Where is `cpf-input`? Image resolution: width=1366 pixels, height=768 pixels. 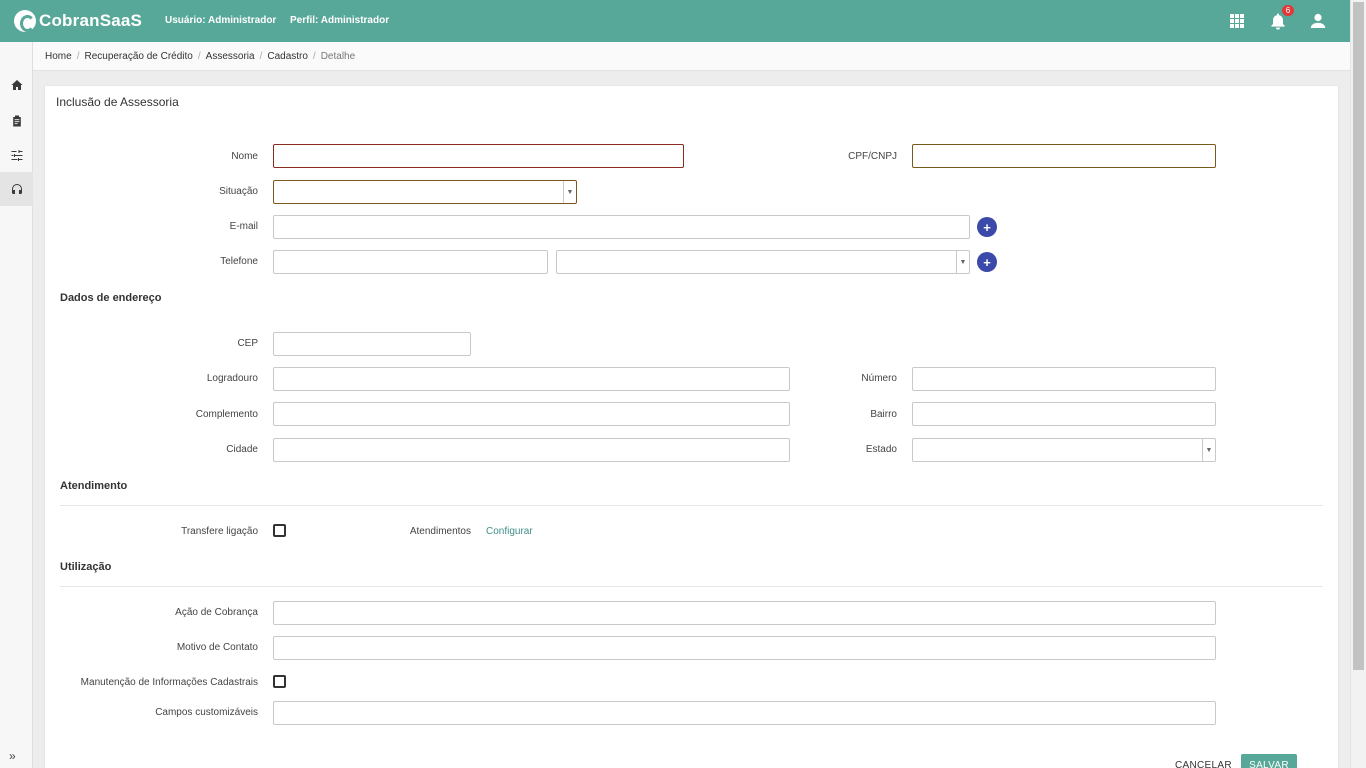
cpf-input is located at coordinates (1064, 156).